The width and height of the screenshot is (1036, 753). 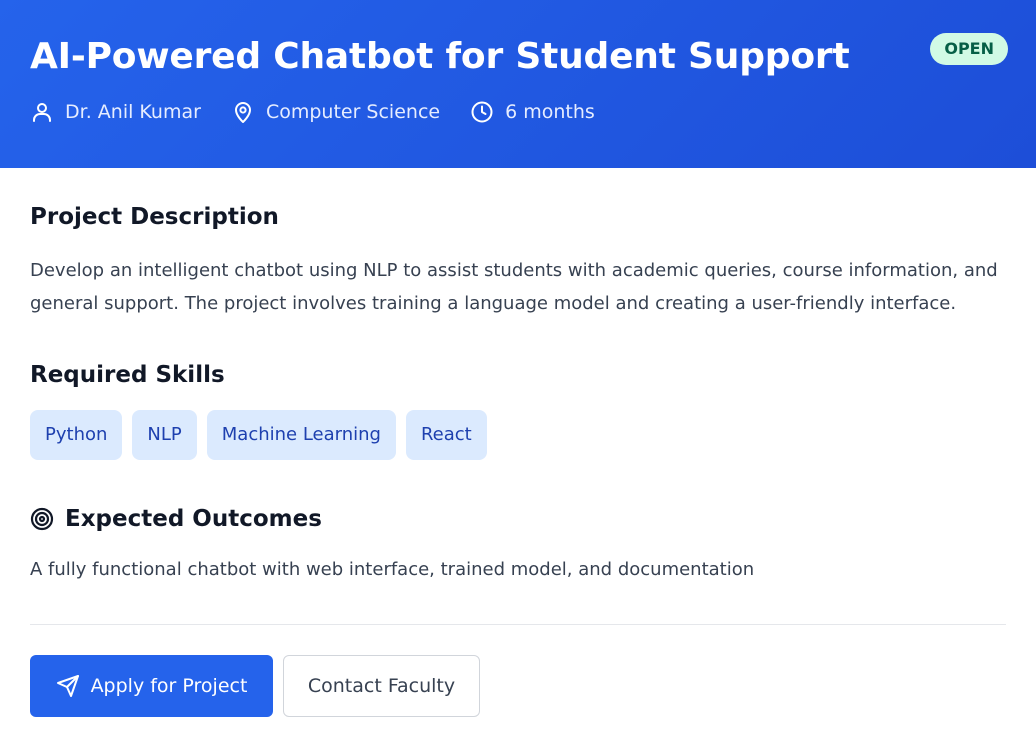 What do you see at coordinates (440, 56) in the screenshot?
I see `project-title: AI-Powered Chatbot for Student Support` at bounding box center [440, 56].